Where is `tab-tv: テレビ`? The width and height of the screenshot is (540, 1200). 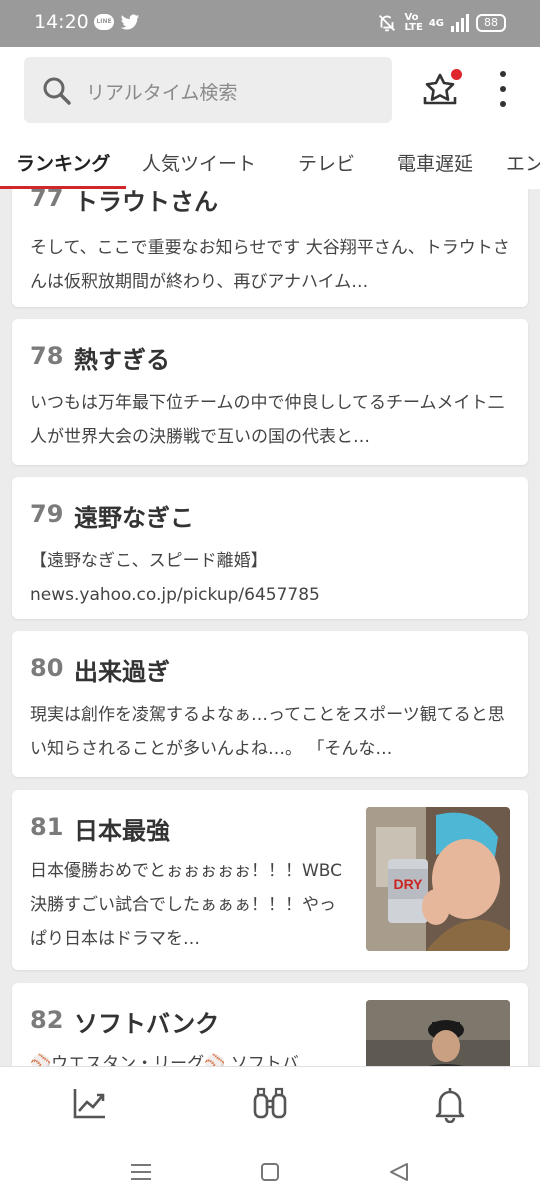
tab-tv: テレビ is located at coordinates (326, 162).